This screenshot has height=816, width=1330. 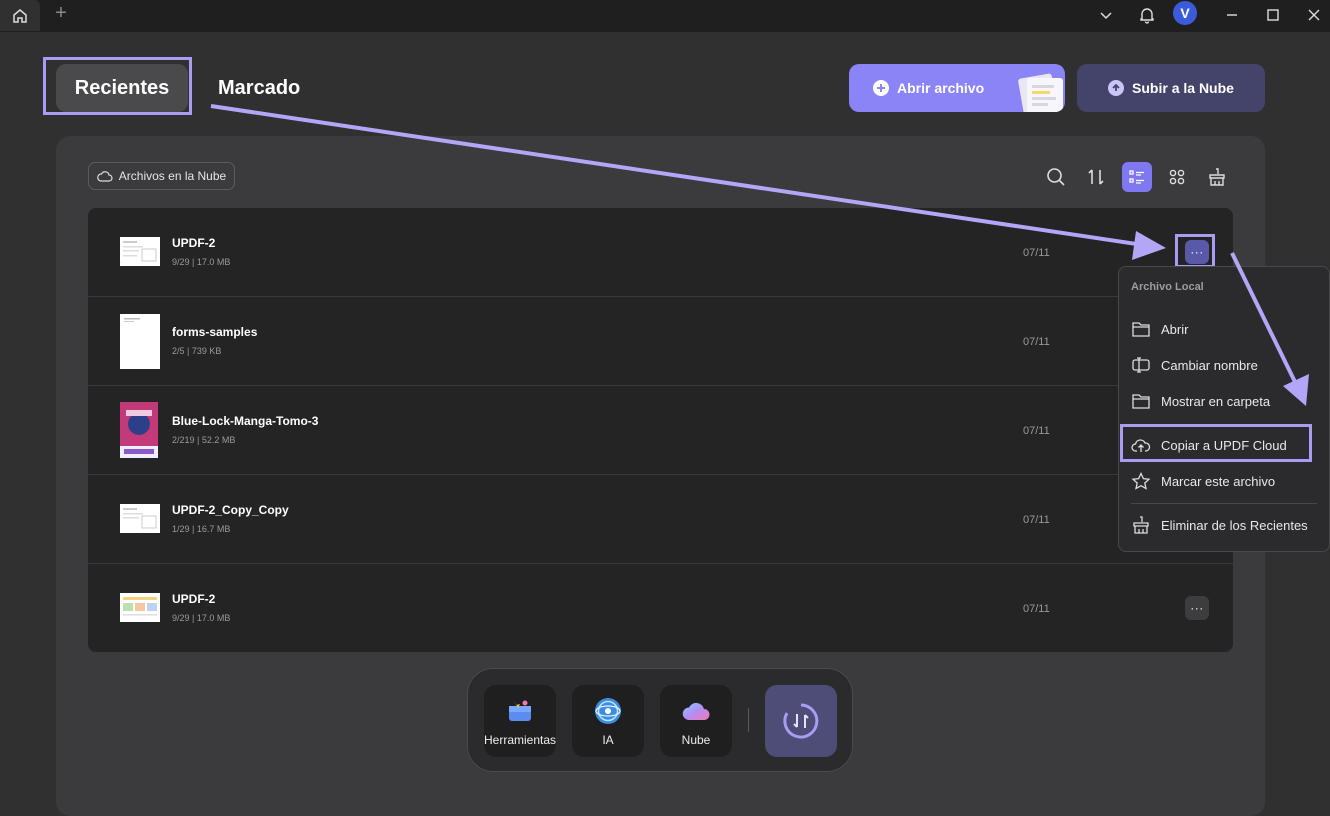 I want to click on dock-herramientas: Herramientas, so click(x=520, y=721).